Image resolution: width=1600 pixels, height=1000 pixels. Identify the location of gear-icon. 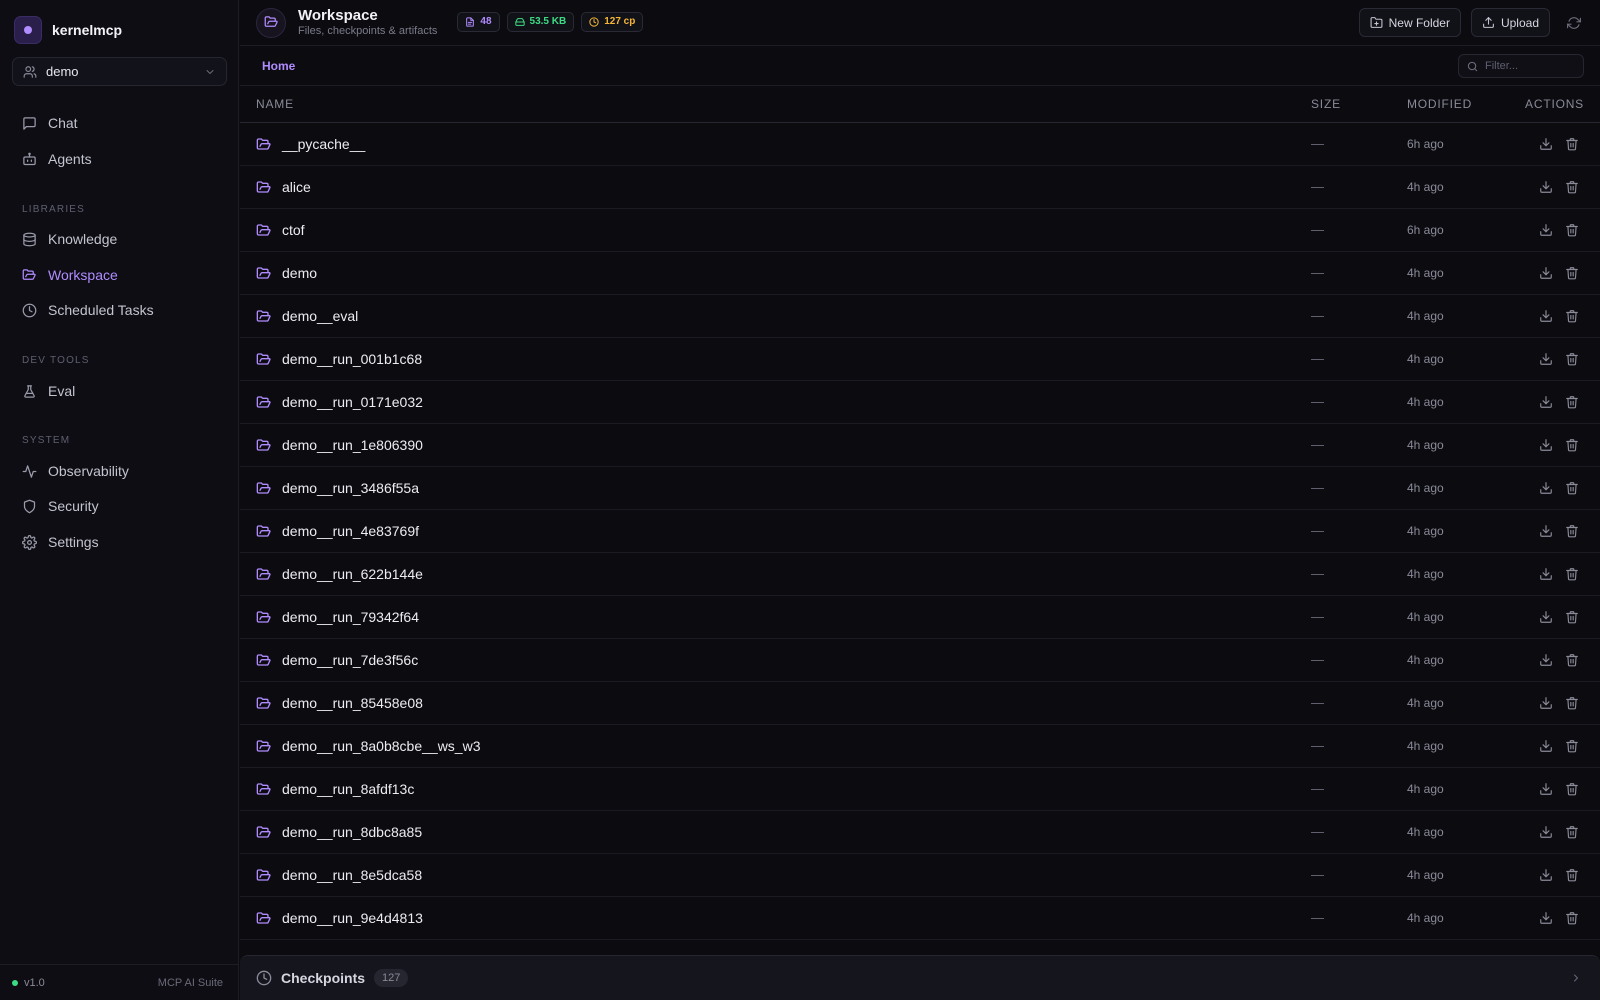
(29, 542).